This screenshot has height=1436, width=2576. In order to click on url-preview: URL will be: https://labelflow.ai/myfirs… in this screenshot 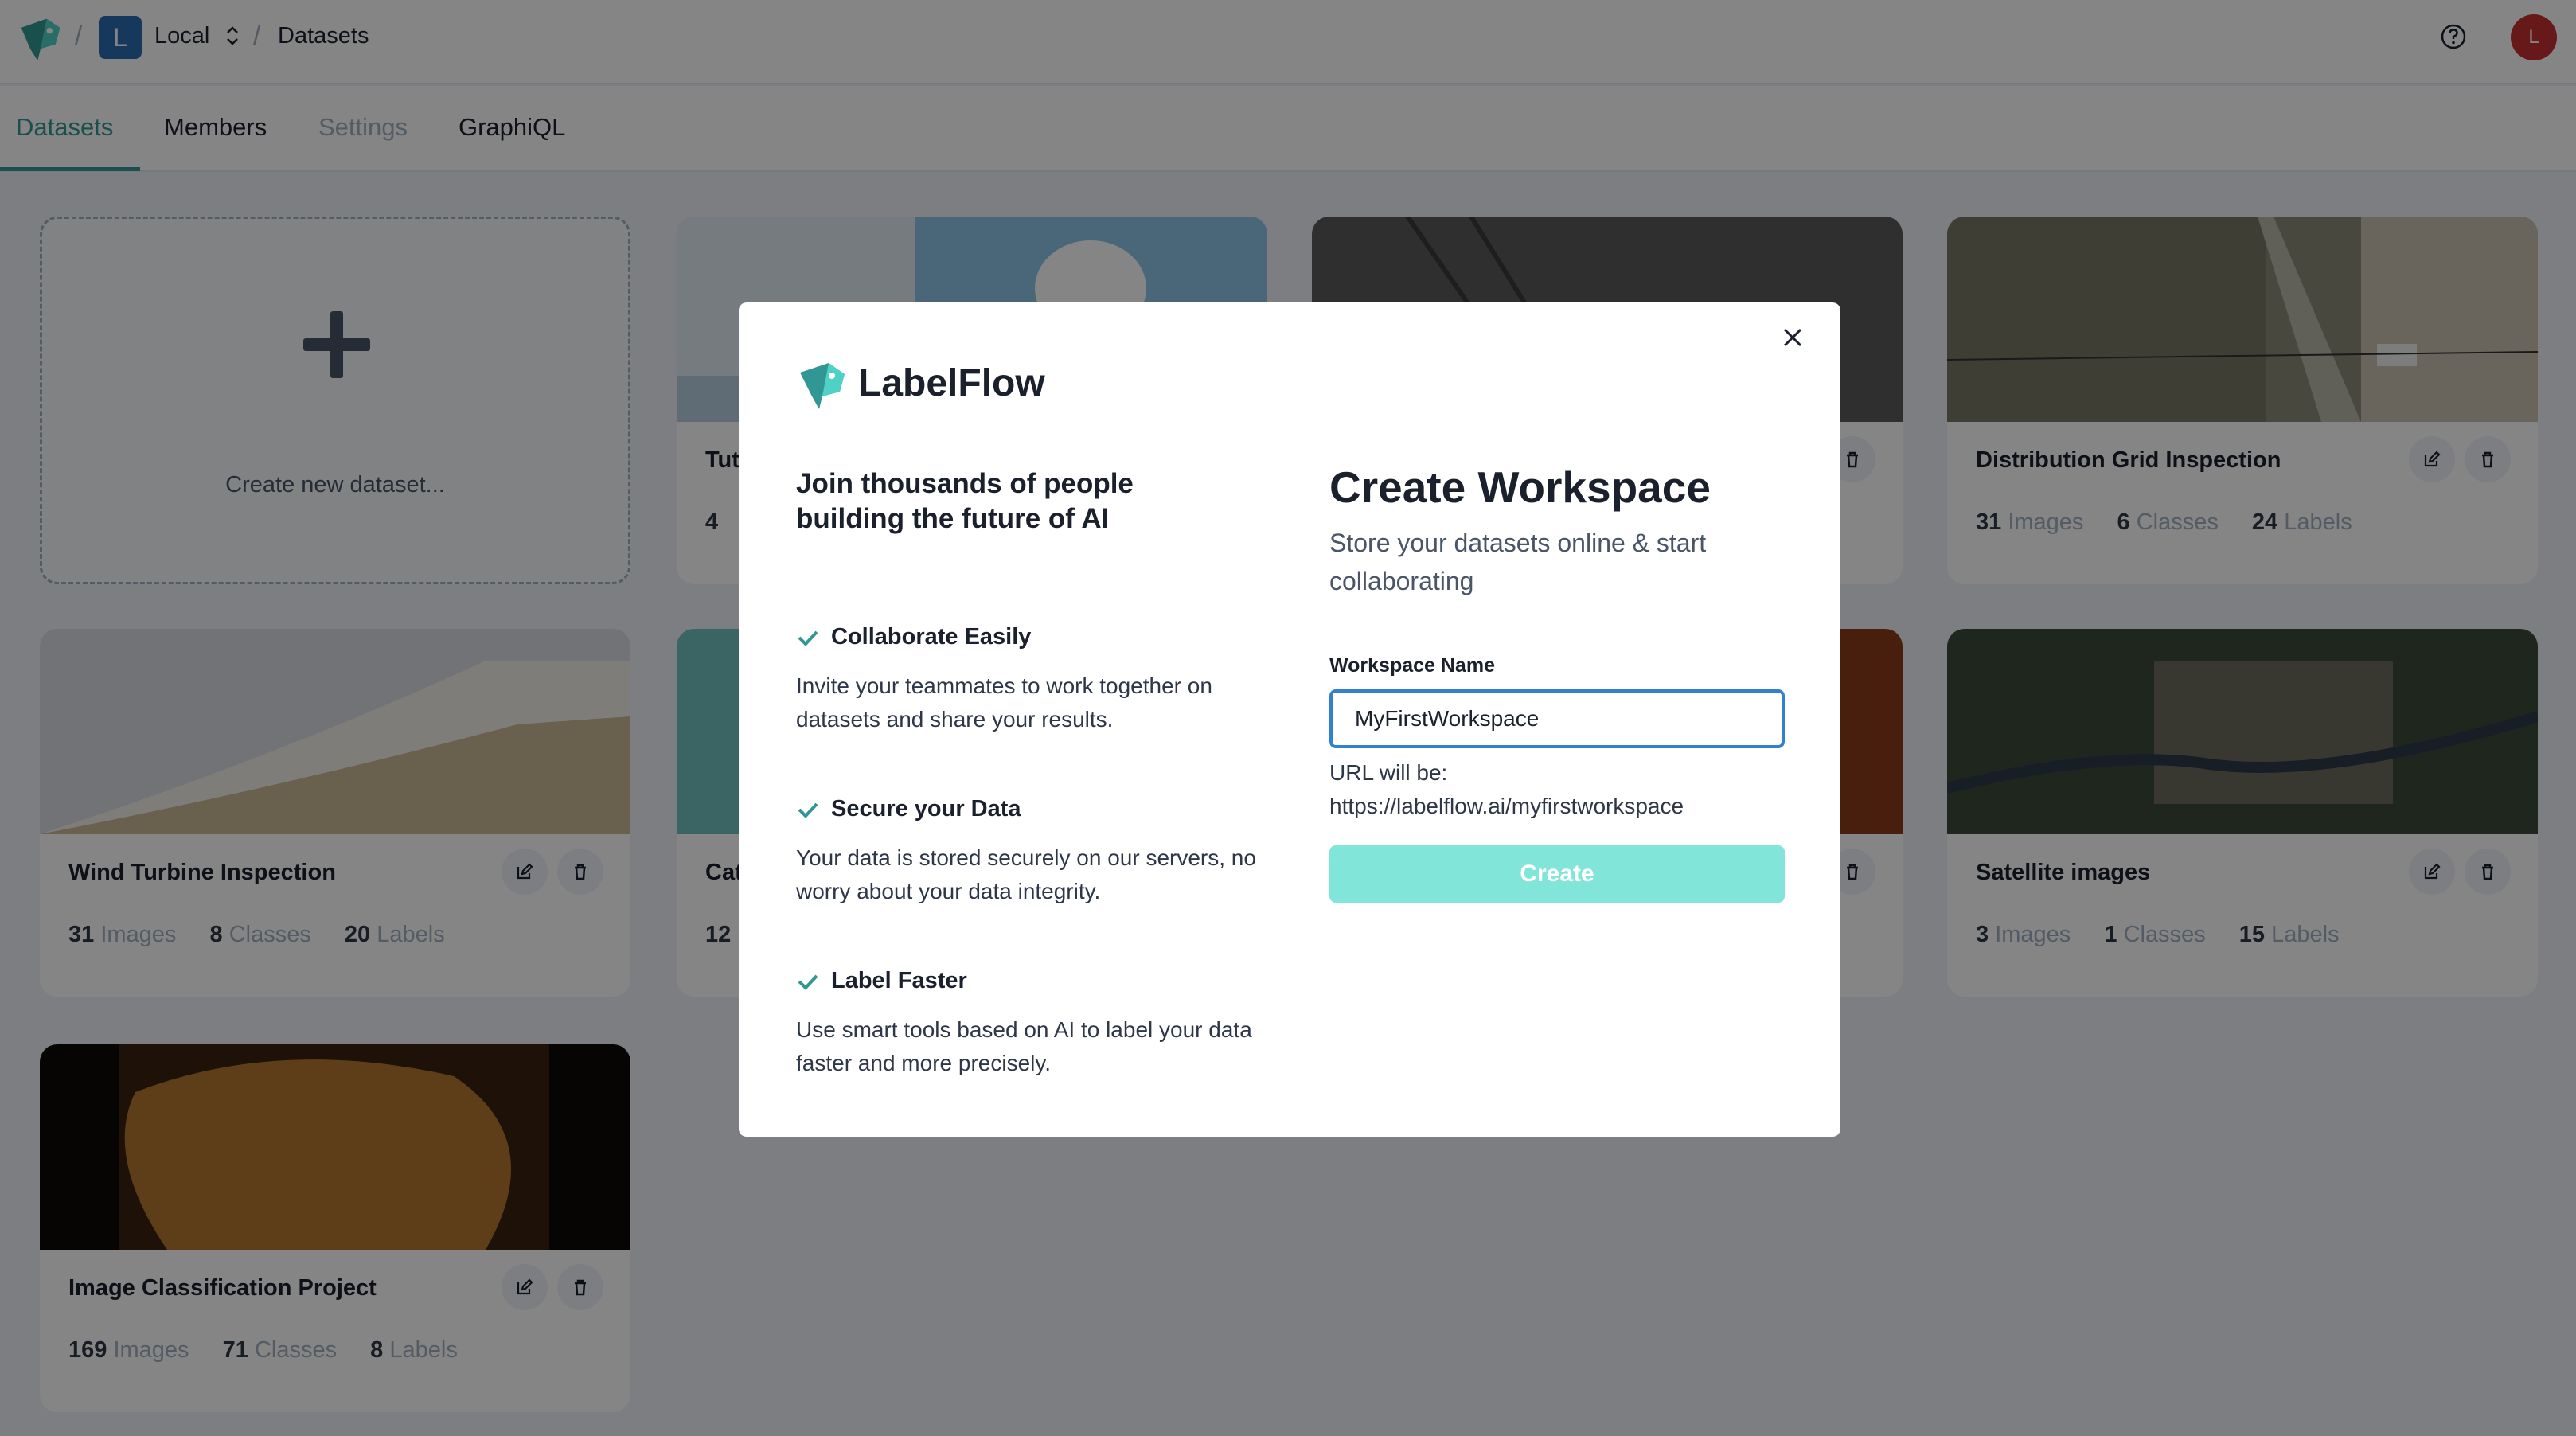, I will do `click(1568, 789)`.